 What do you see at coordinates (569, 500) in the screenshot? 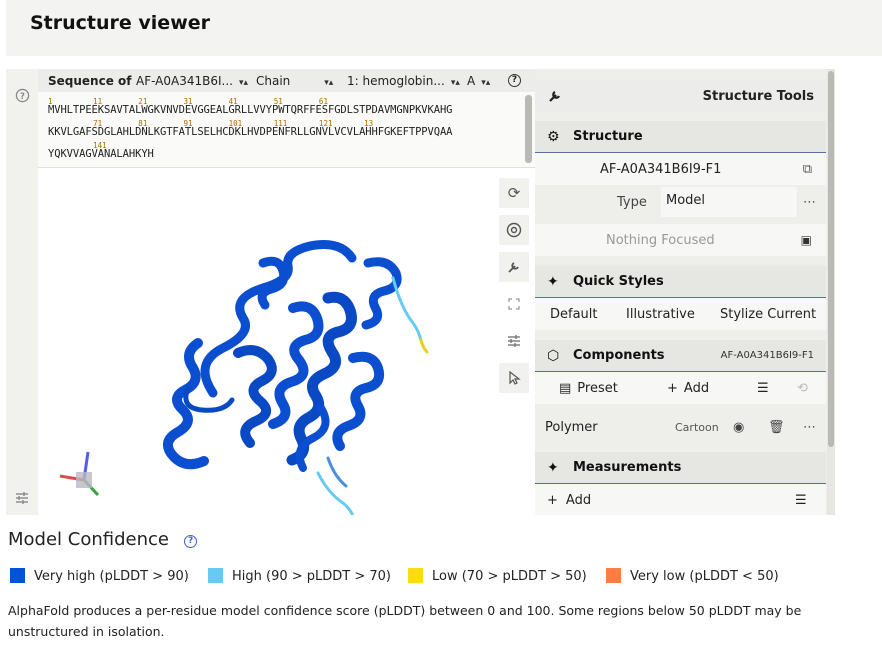
I see `add-measurement-button: + Add` at bounding box center [569, 500].